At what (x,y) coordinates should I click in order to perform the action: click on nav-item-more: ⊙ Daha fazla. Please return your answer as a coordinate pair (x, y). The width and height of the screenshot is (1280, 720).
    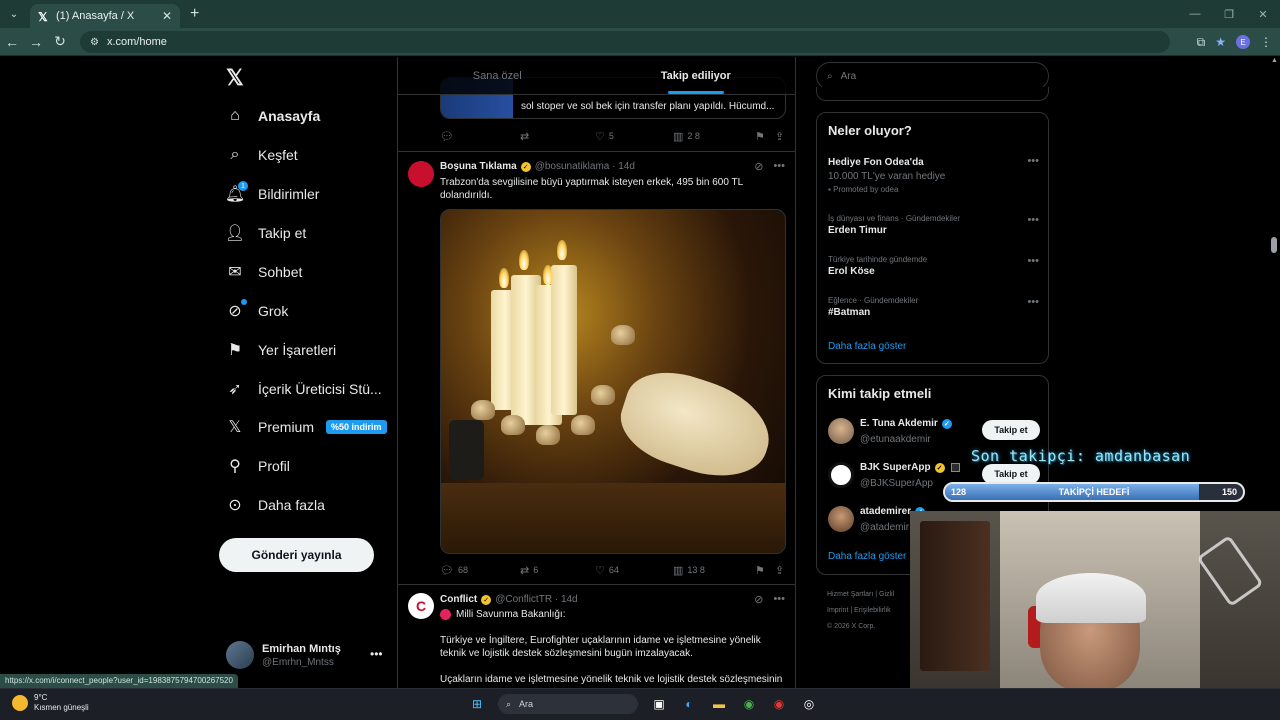
    Looking at the image, I should click on (274, 505).